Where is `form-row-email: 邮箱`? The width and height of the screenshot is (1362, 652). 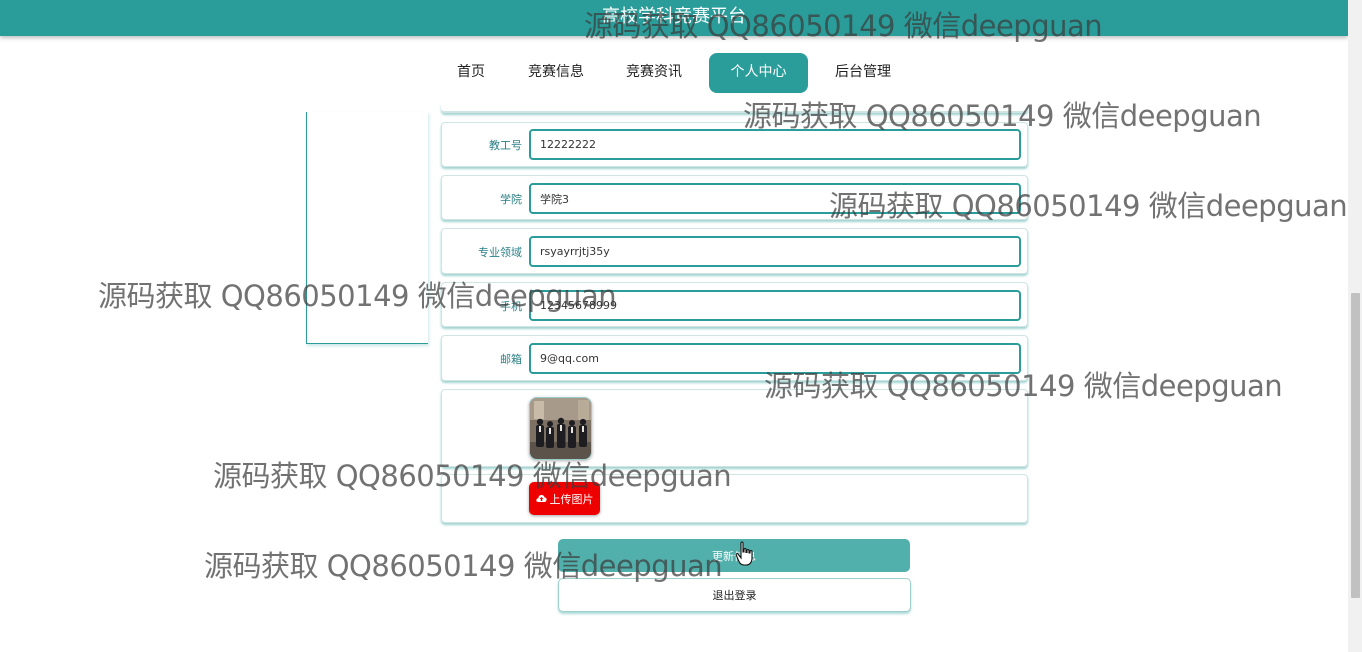
form-row-email: 邮箱 is located at coordinates (734, 358).